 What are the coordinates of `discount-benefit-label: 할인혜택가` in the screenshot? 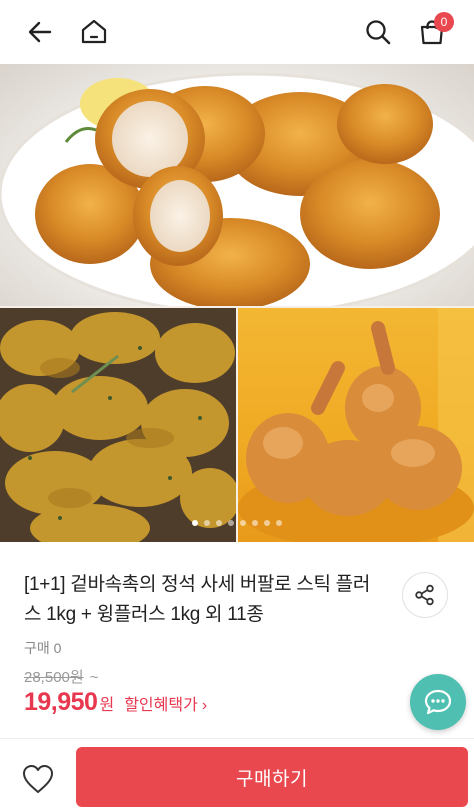 It's located at (161, 705).